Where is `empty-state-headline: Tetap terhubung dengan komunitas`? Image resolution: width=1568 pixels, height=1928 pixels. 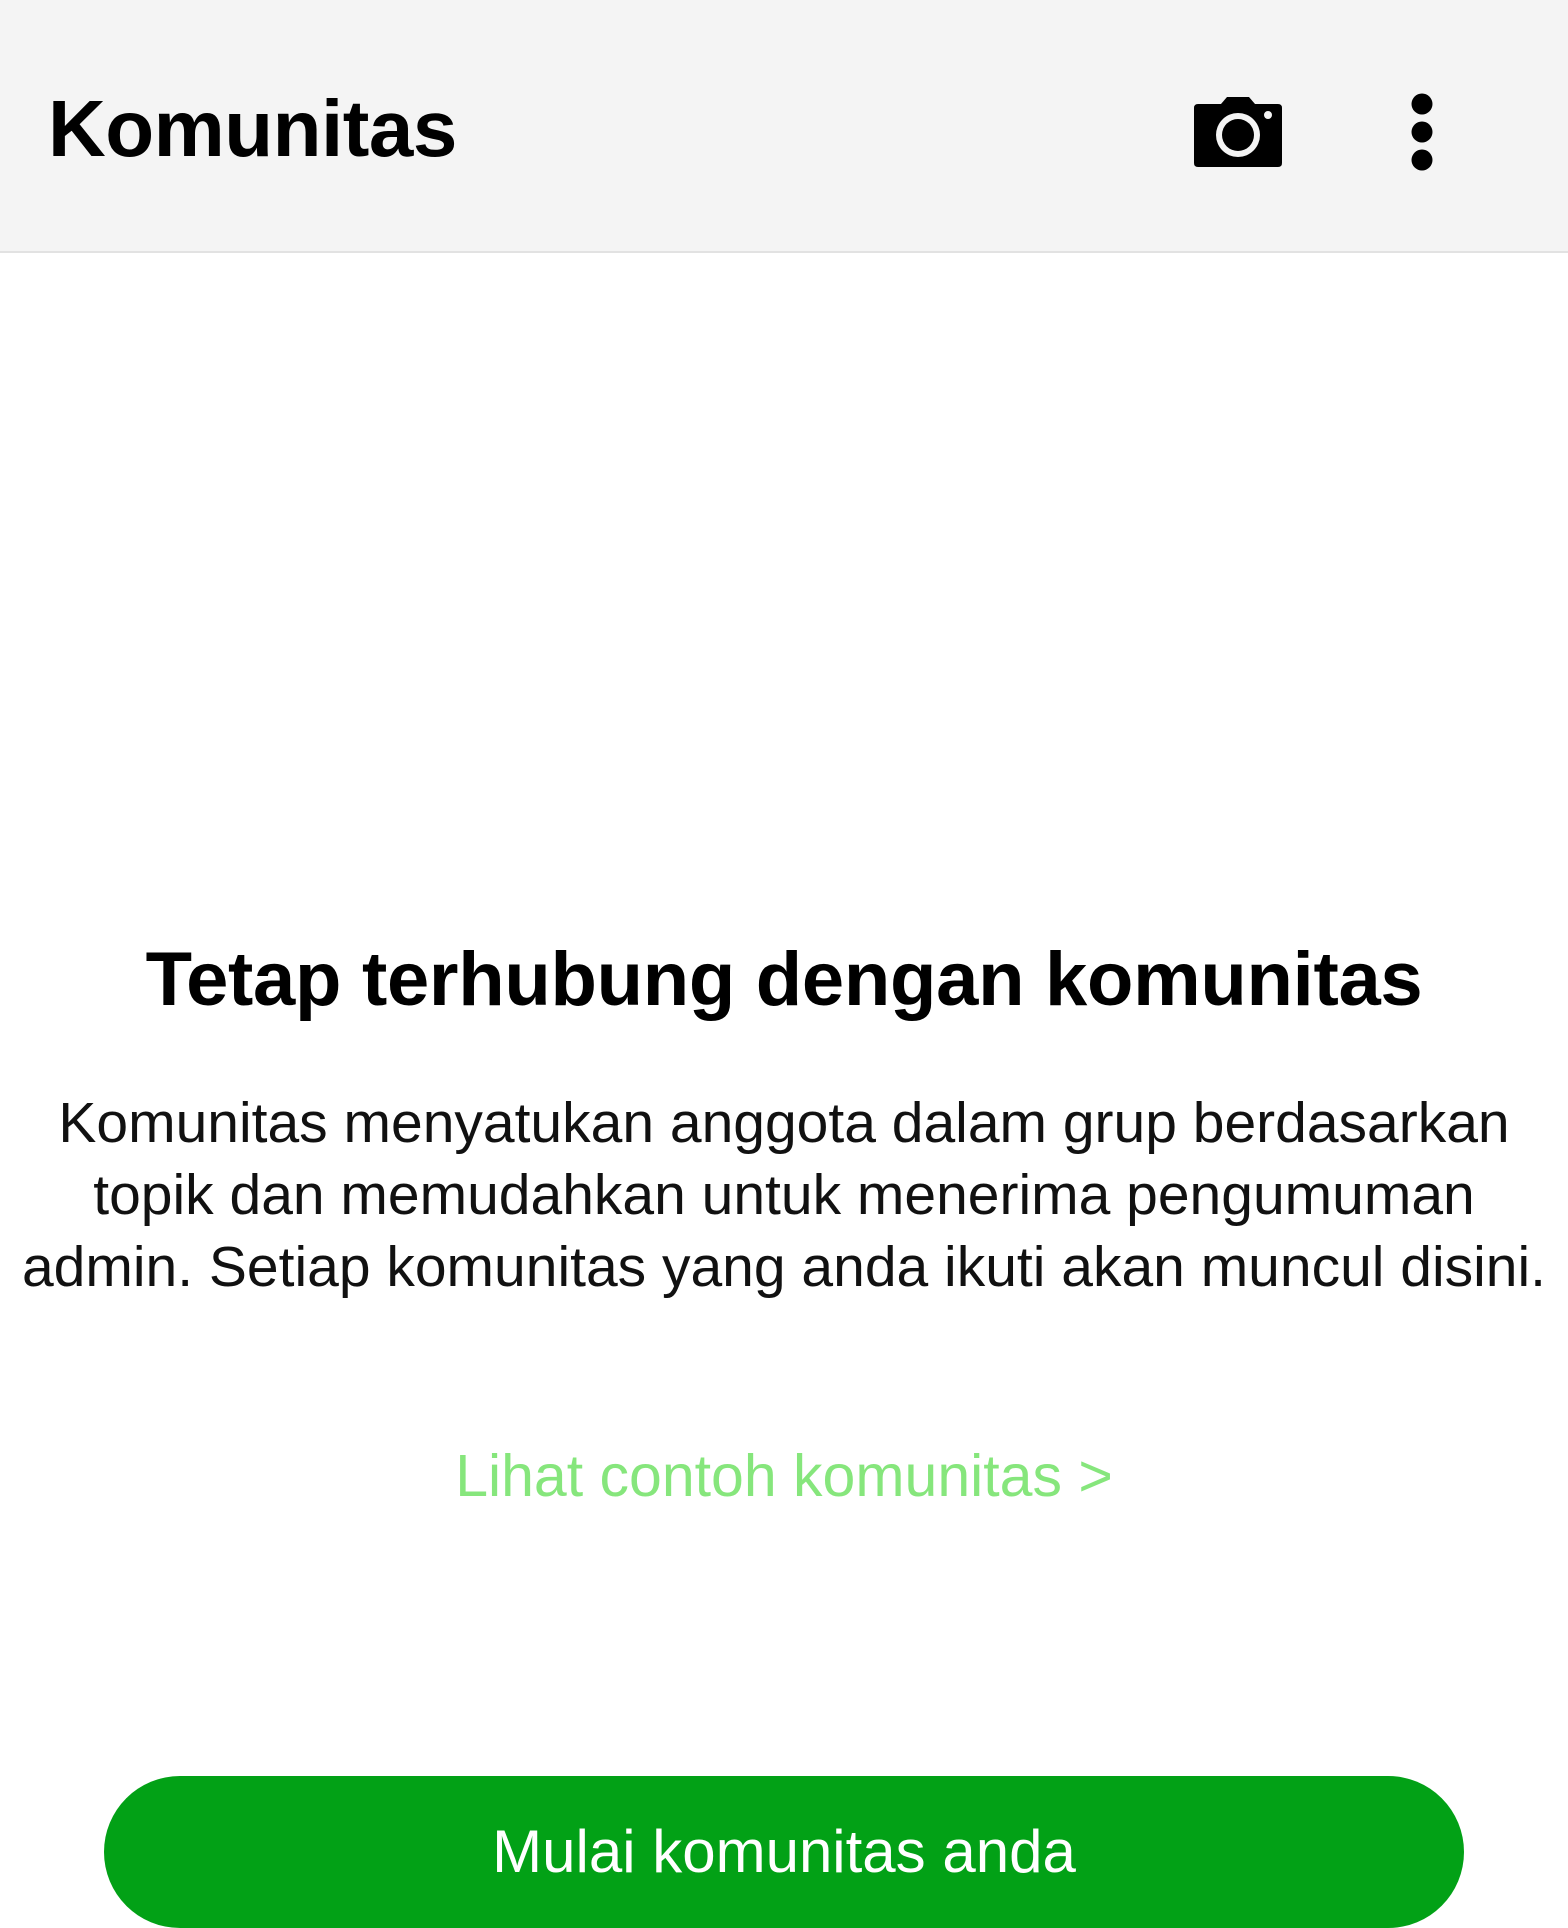 empty-state-headline: Tetap terhubung dengan komunitas is located at coordinates (784, 979).